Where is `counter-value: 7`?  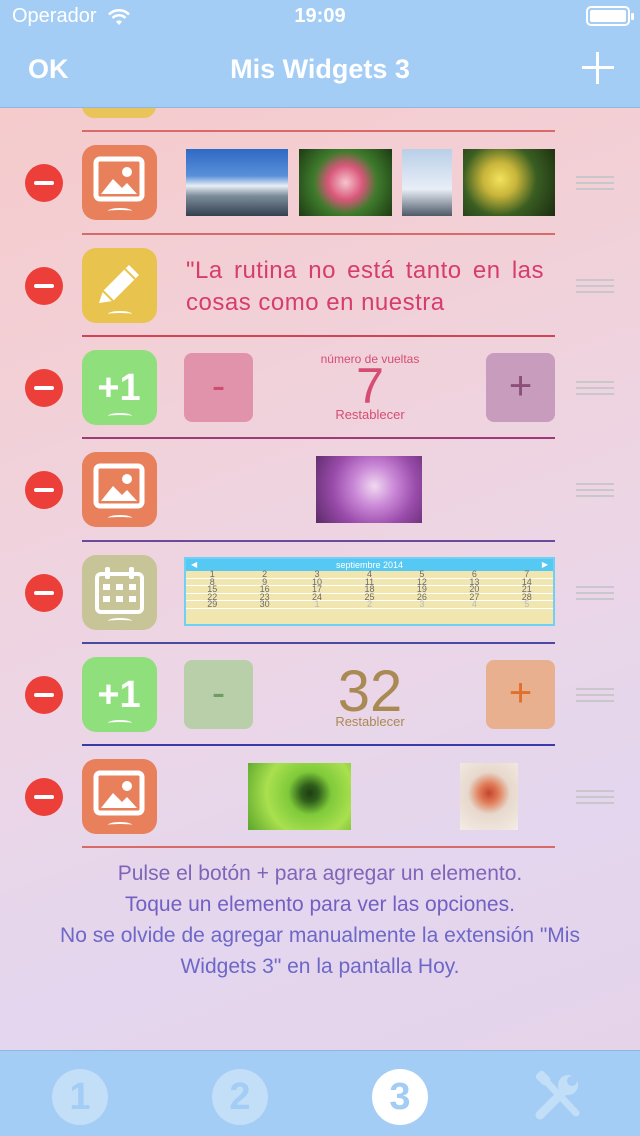 counter-value: 7 is located at coordinates (370, 386).